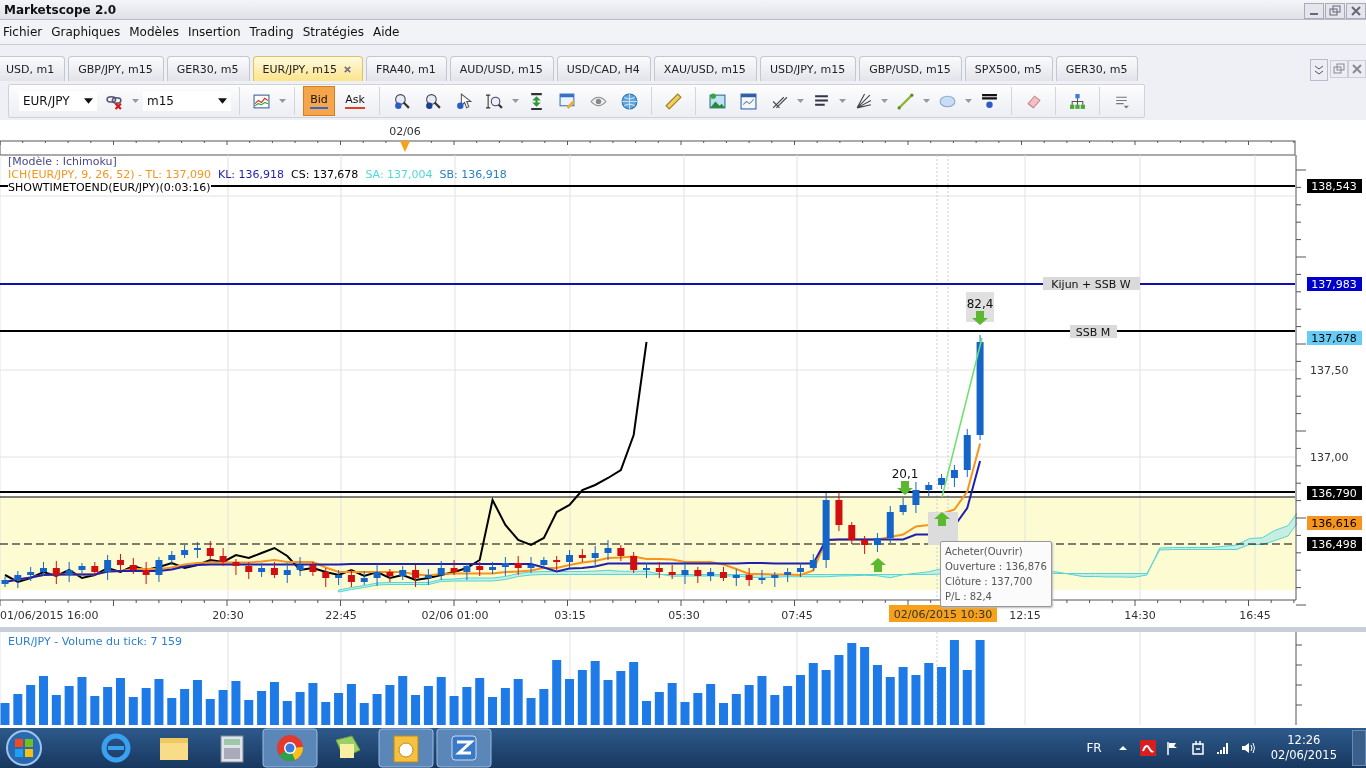  I want to click on line-label: SSB M, so click(1093, 332).